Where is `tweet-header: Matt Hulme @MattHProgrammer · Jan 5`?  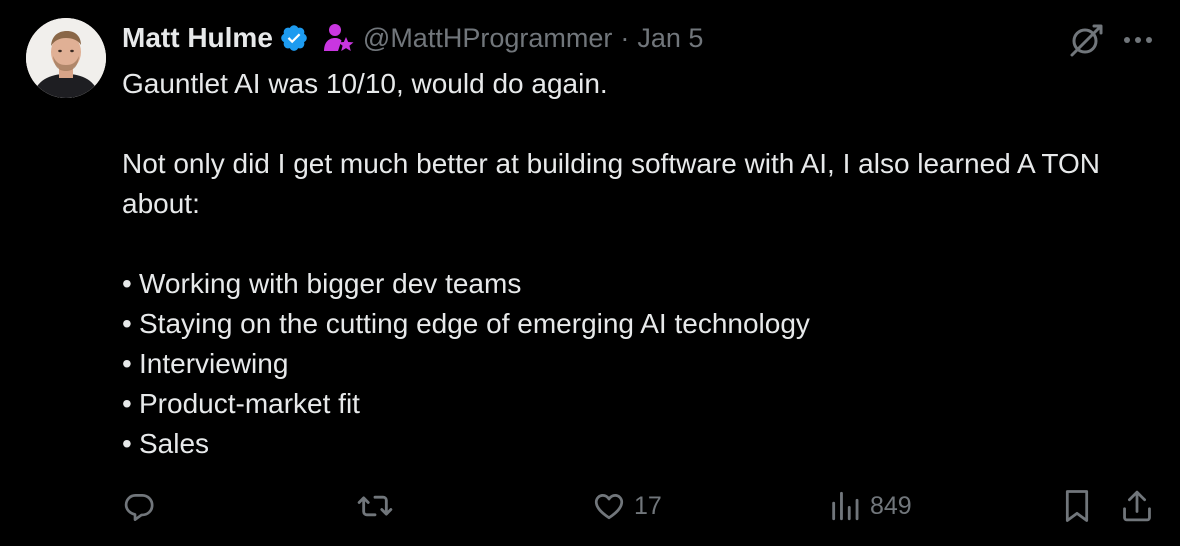 tweet-header: Matt Hulme @MattHProgrammer · Jan 5 is located at coordinates (412, 38).